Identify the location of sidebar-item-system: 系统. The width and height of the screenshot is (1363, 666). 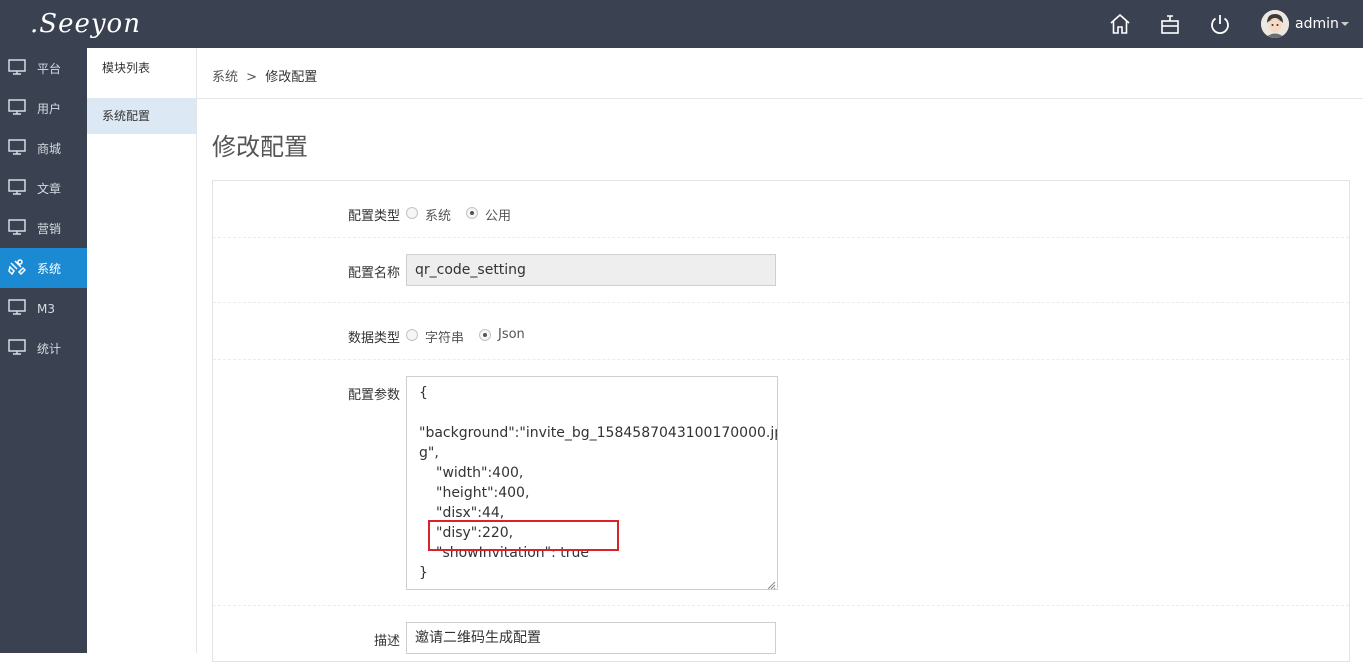
(43, 268).